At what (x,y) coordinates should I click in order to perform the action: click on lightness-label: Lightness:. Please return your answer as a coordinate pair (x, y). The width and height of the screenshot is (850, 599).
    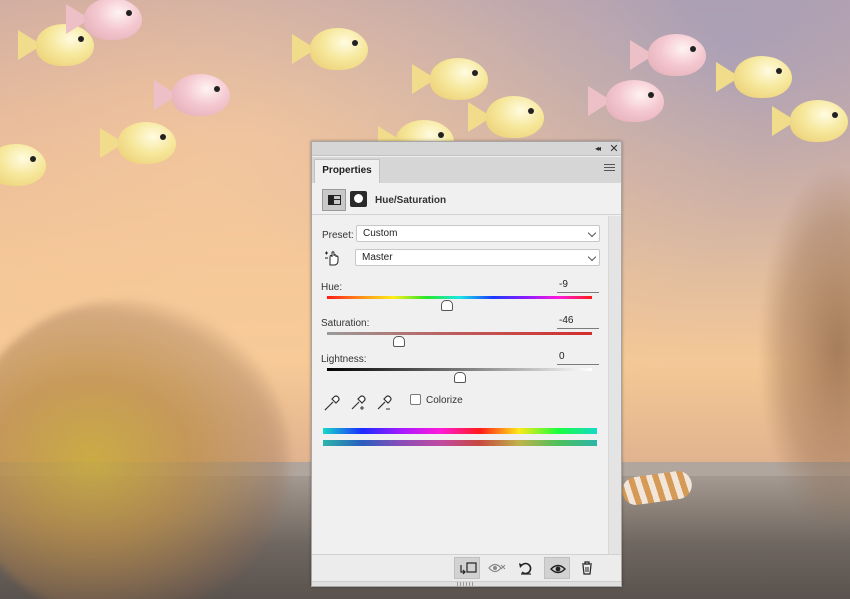
    Looking at the image, I should click on (344, 359).